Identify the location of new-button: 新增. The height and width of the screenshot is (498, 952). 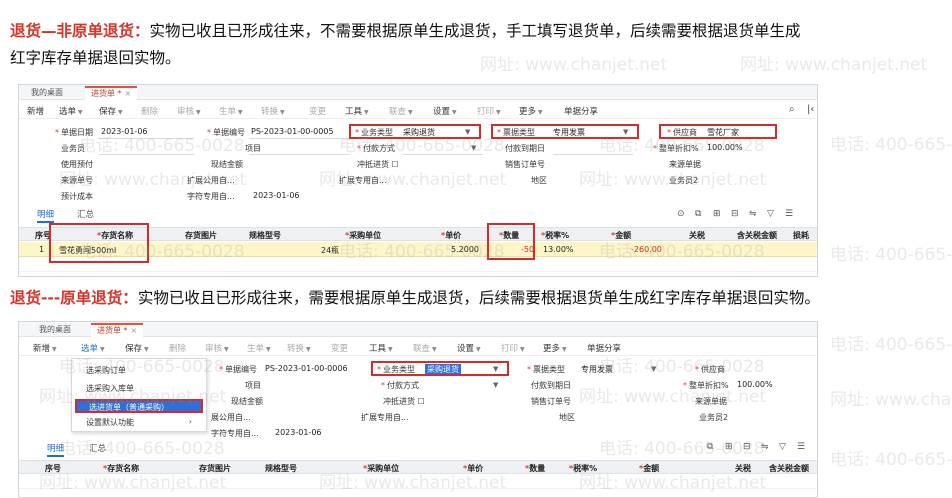
(35, 111).